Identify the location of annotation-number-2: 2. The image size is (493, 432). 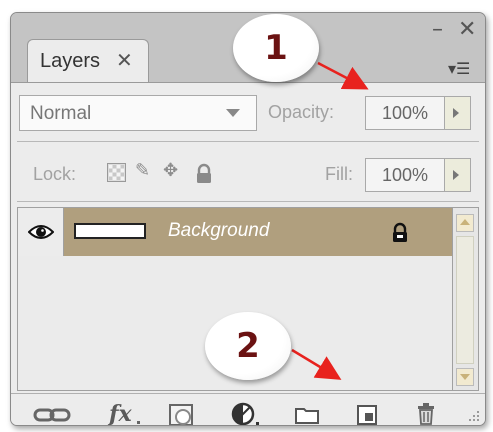
(248, 346).